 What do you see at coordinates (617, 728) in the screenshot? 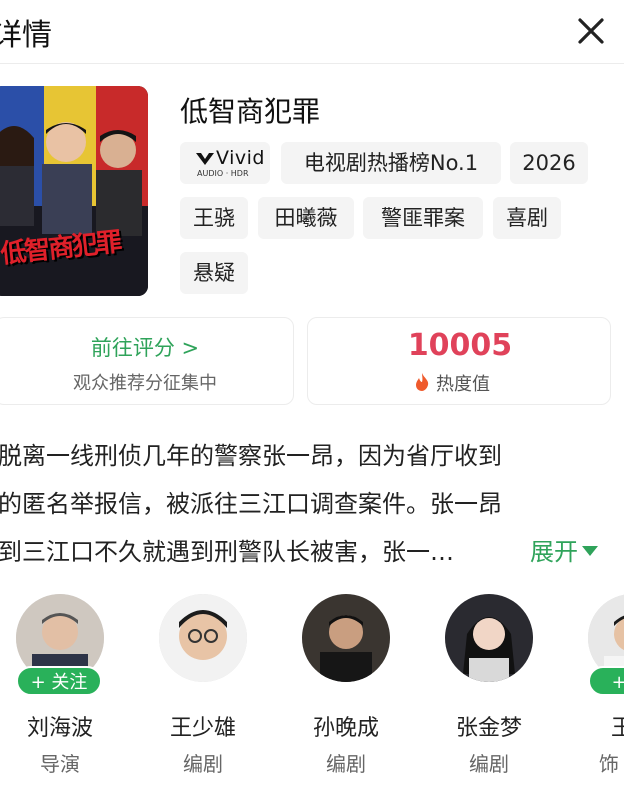
I see `person-name: 王` at bounding box center [617, 728].